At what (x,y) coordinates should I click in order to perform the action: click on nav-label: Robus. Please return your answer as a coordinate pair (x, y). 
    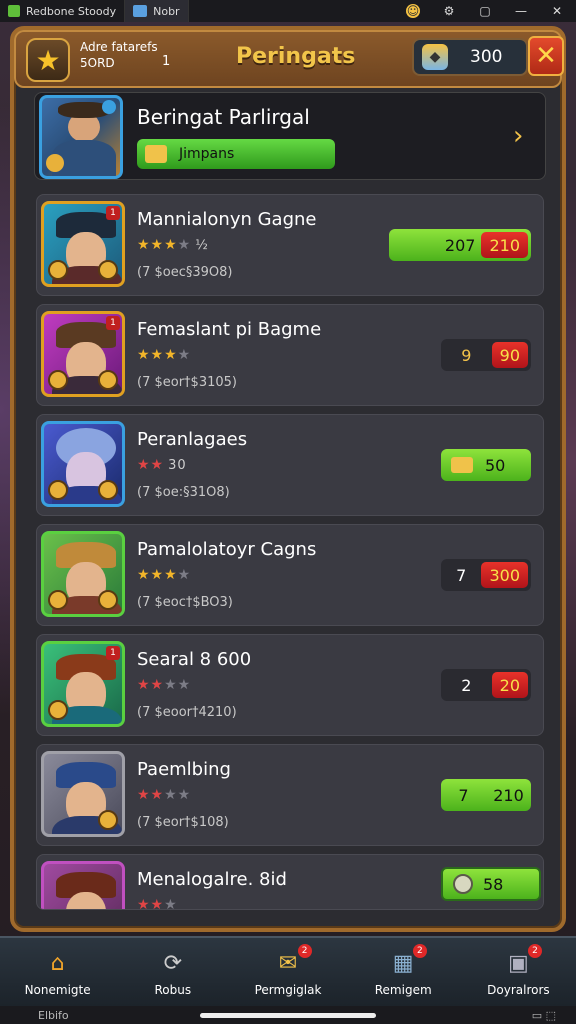
    Looking at the image, I should click on (173, 990).